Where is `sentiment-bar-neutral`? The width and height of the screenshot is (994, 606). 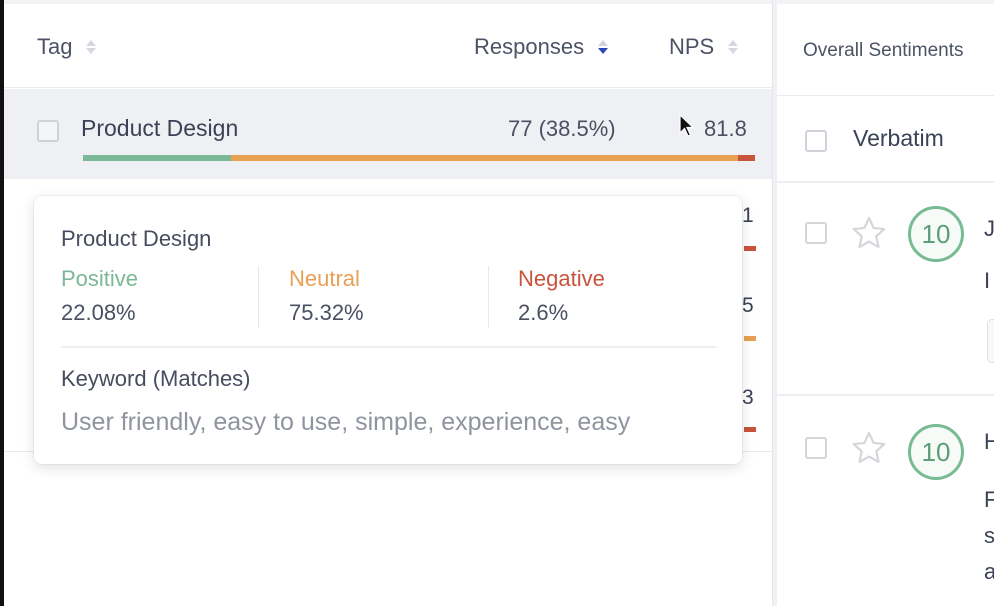 sentiment-bar-neutral is located at coordinates (484, 158).